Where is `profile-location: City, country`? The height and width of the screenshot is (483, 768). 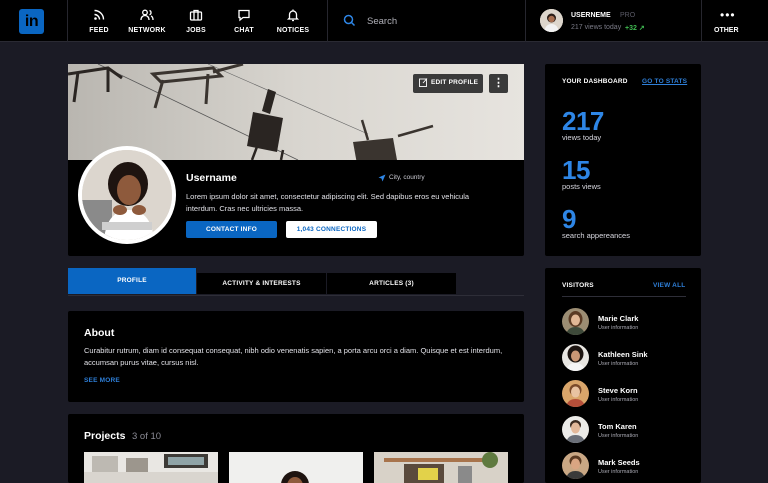
profile-location: City, country is located at coordinates (407, 177).